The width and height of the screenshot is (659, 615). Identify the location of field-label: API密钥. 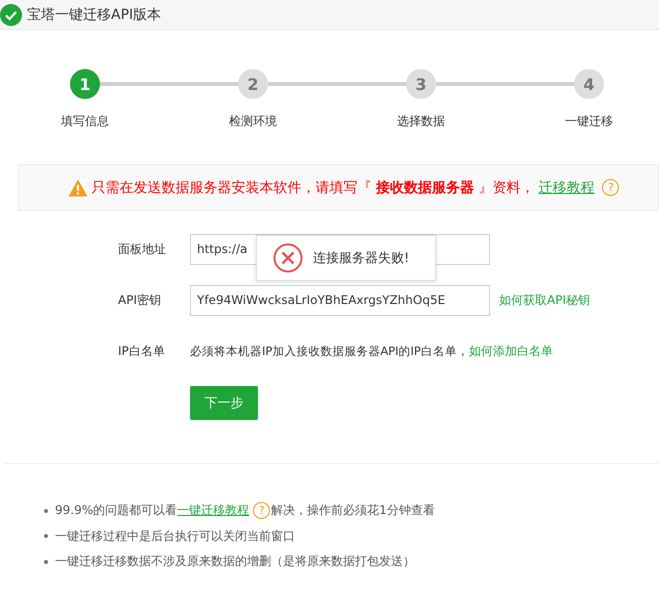
(139, 300).